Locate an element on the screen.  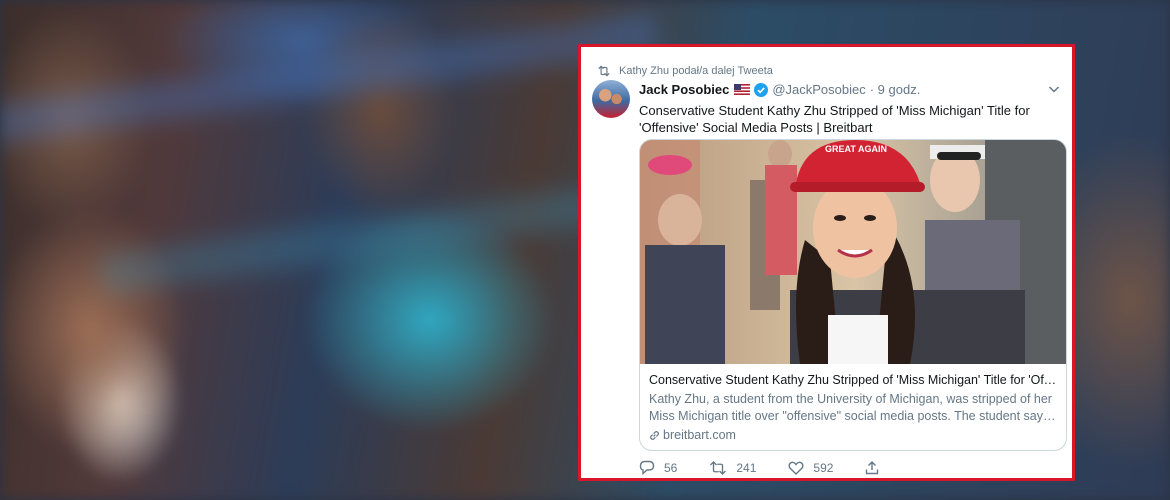
link-icon is located at coordinates (654, 435).